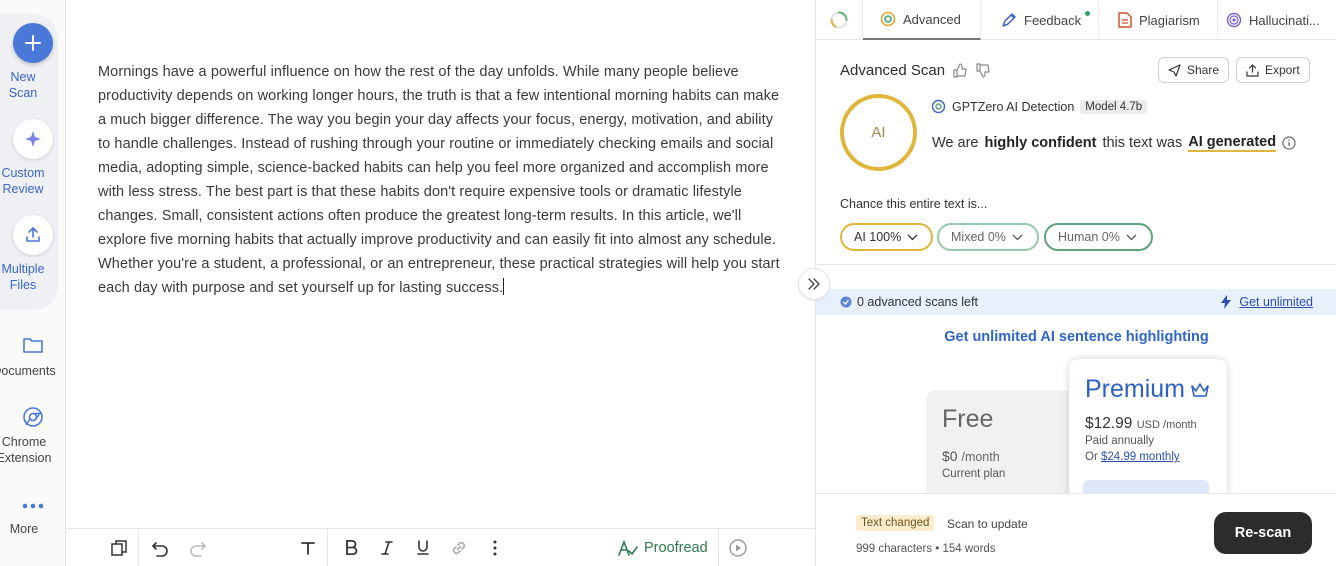 The height and width of the screenshot is (566, 1336). What do you see at coordinates (893, 70) in the screenshot?
I see `scan-title: Advanced Scan` at bounding box center [893, 70].